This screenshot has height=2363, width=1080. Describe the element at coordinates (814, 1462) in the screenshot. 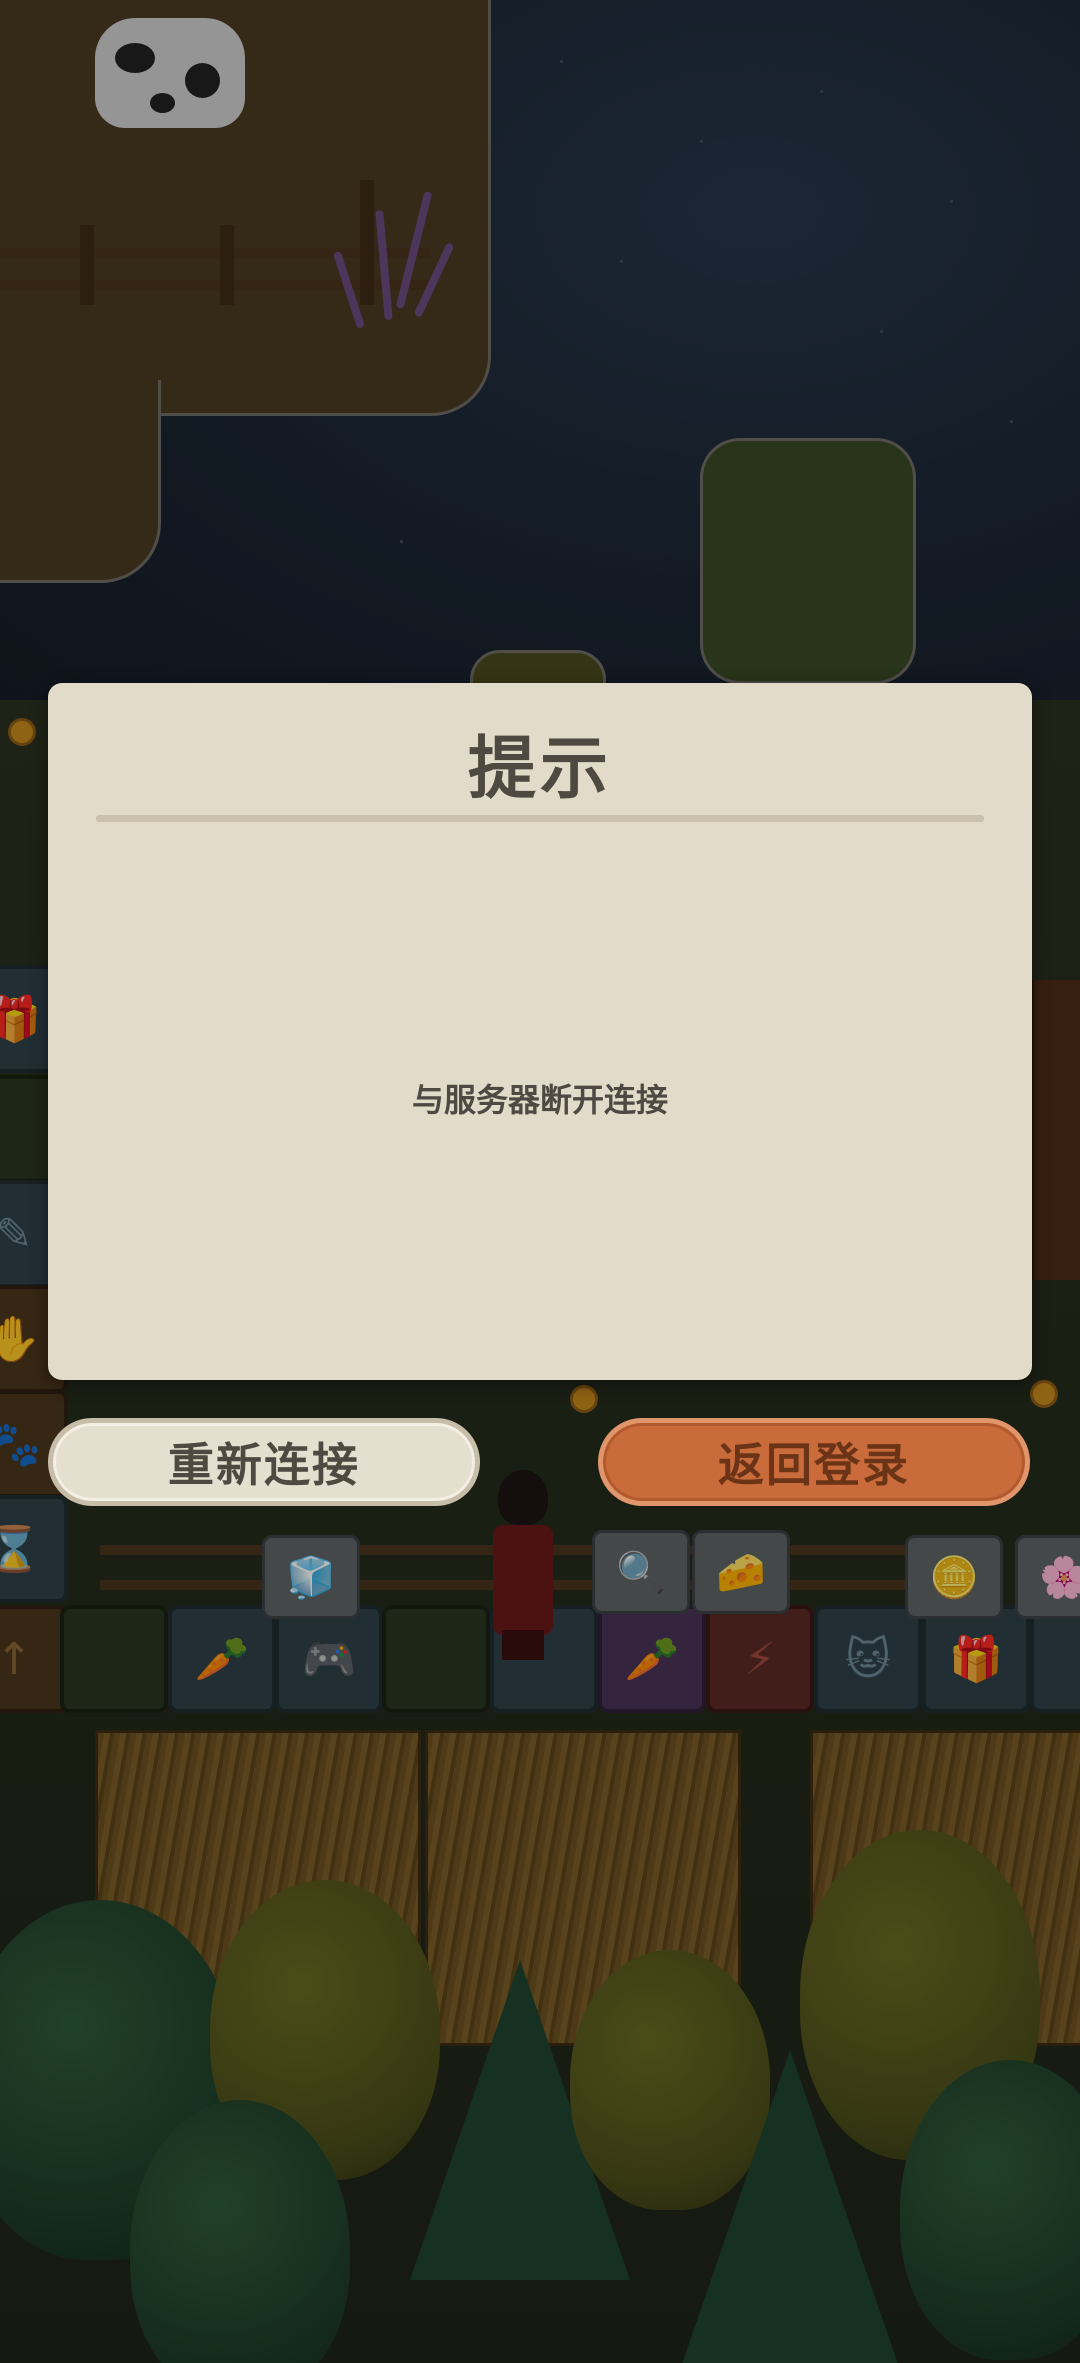

I see `return-login-button: 返回登录` at that location.